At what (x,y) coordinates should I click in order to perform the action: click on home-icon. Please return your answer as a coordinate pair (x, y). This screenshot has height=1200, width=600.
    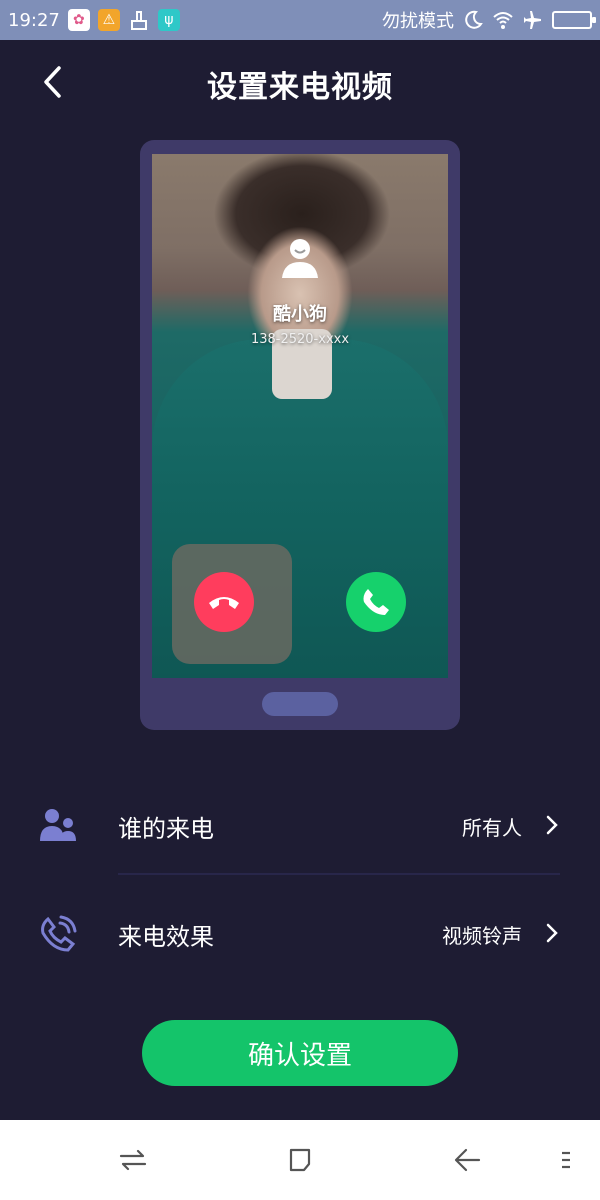
    Looking at the image, I should click on (300, 1160).